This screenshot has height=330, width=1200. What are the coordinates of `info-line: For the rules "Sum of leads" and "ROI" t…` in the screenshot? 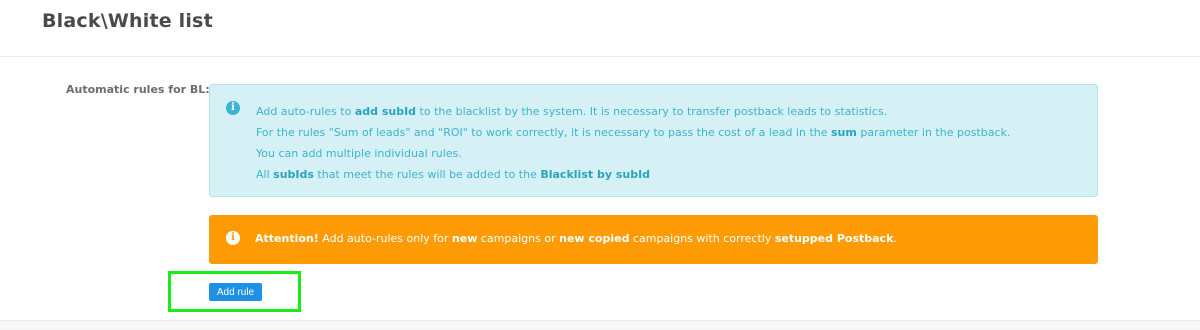 It's located at (633, 132).